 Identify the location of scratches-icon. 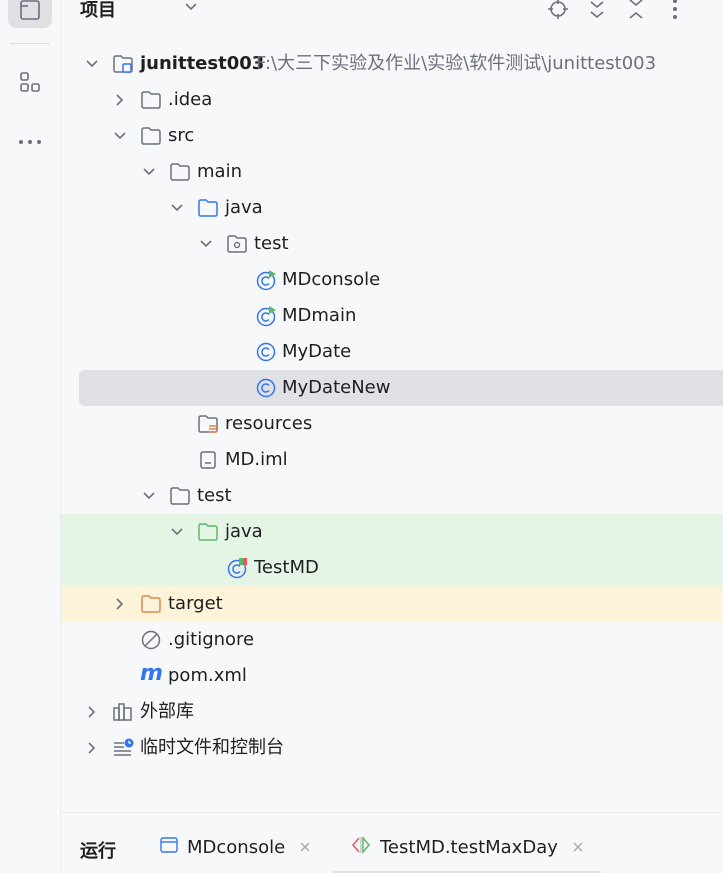
(123, 748).